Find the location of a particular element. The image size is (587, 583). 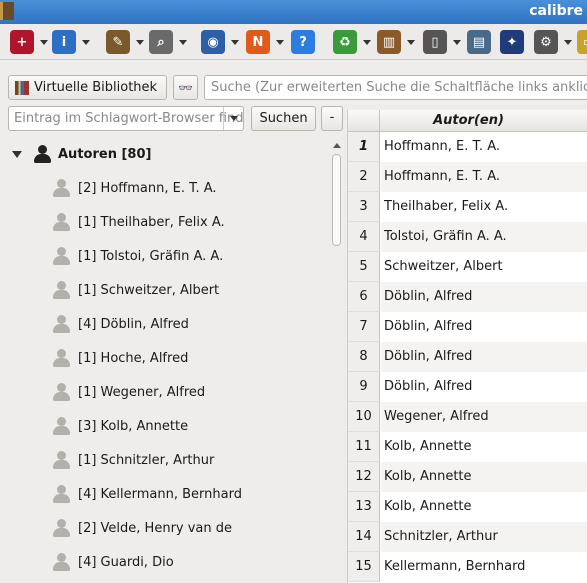

row-number: 14 is located at coordinates (364, 537).